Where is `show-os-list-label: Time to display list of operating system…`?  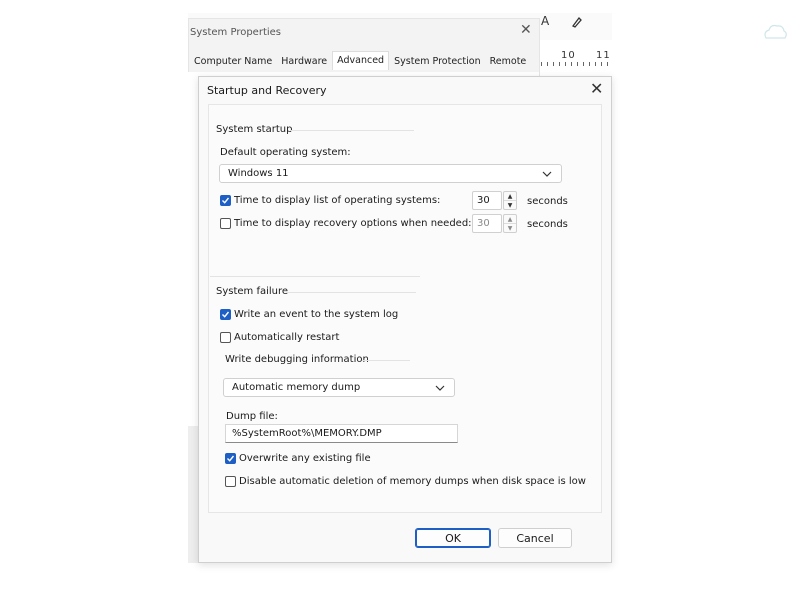 show-os-list-label: Time to display list of operating system… is located at coordinates (337, 200).